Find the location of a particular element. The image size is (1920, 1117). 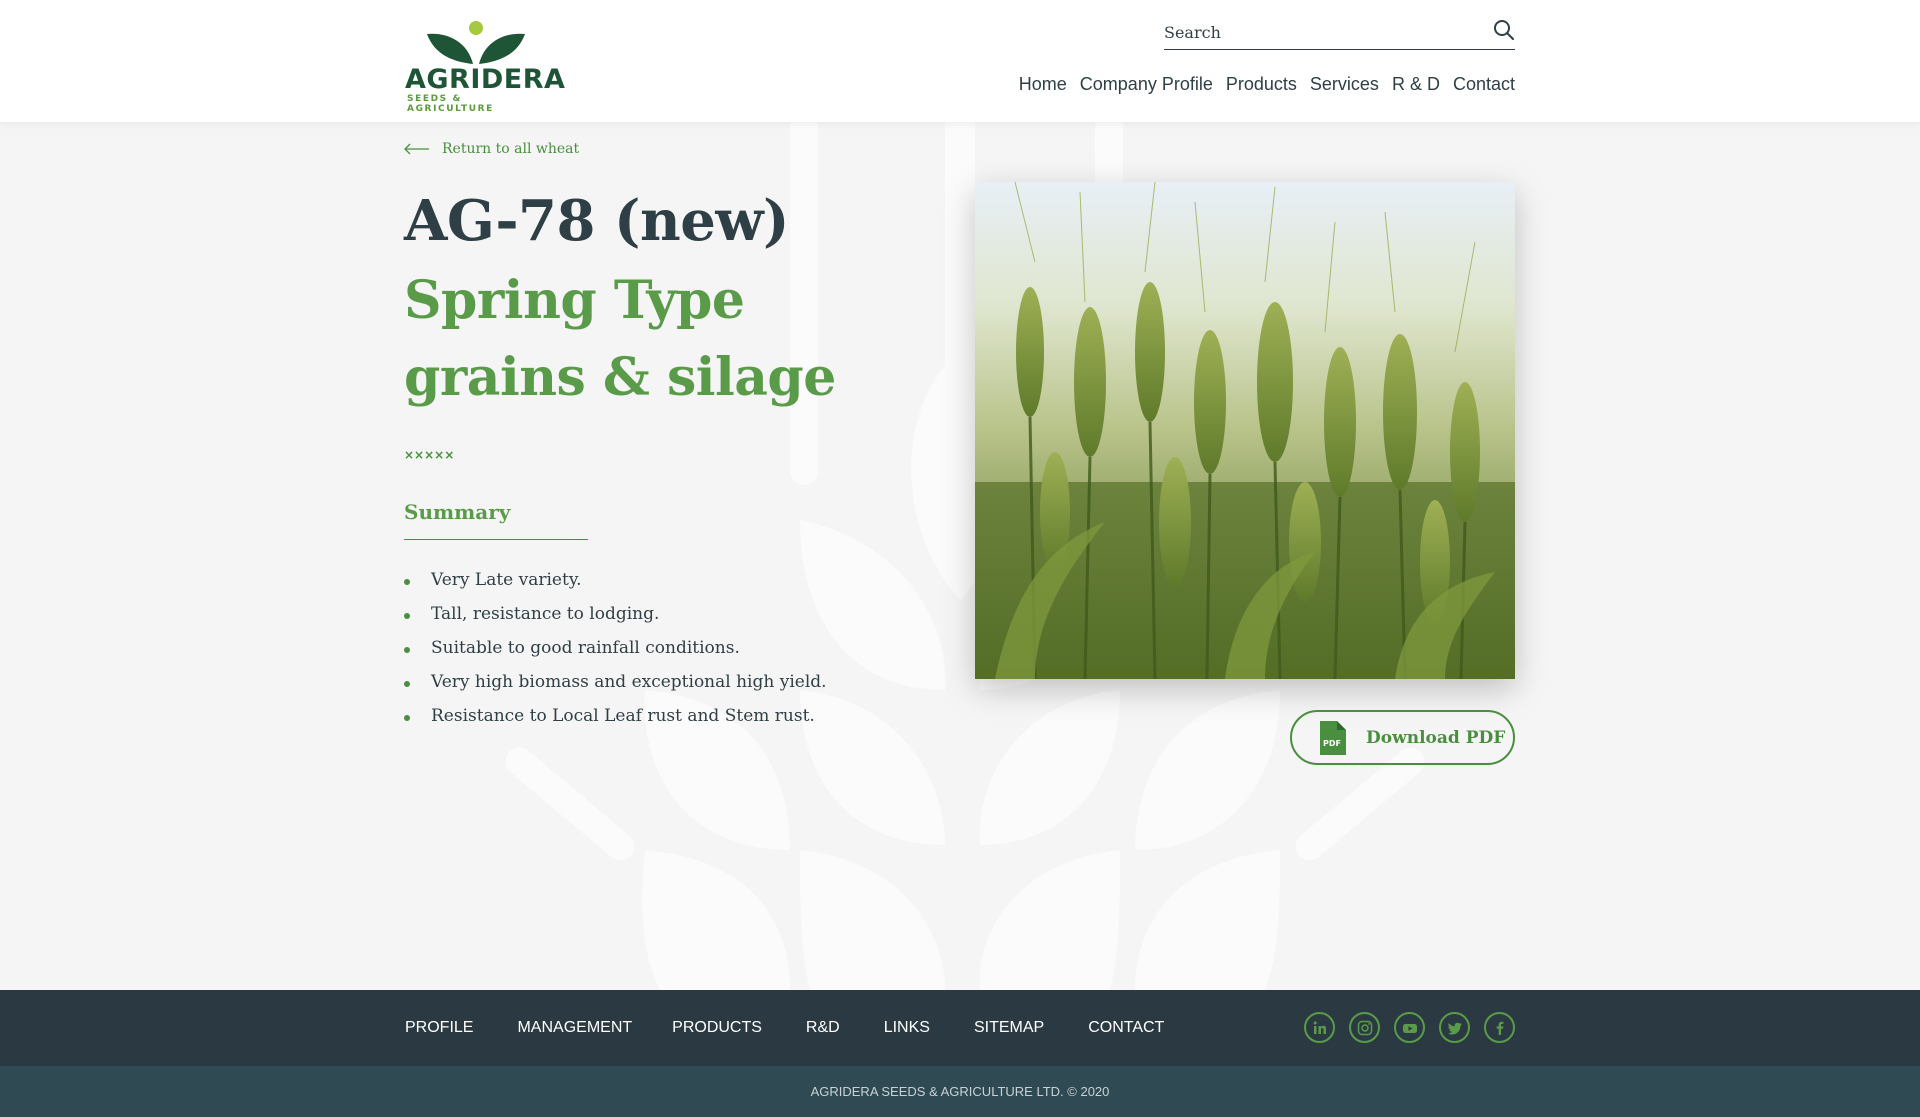

summary-item: Tall, resistance to lodging. is located at coordinates (615, 621).